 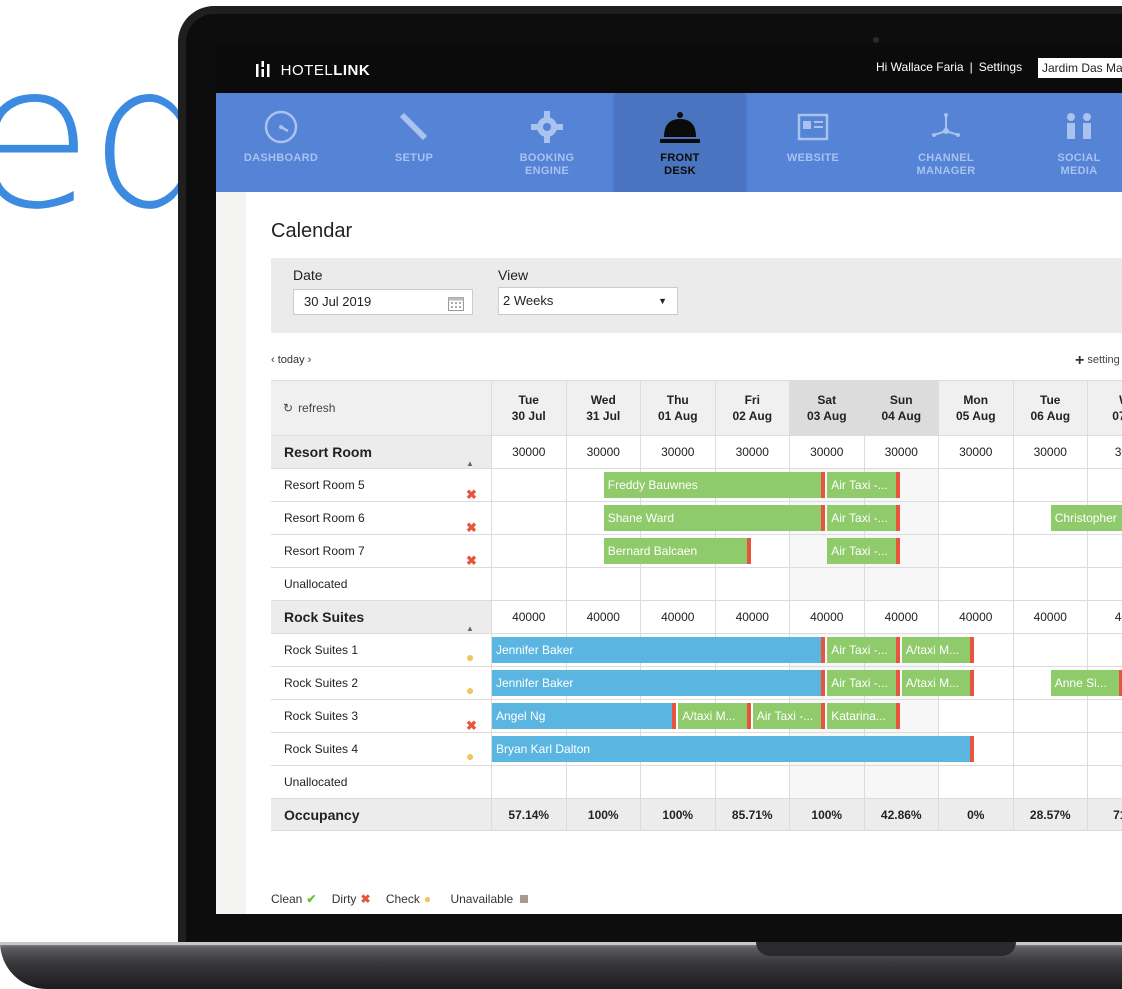 I want to click on hotellink-logo: HOTELLINK, so click(x=313, y=70).